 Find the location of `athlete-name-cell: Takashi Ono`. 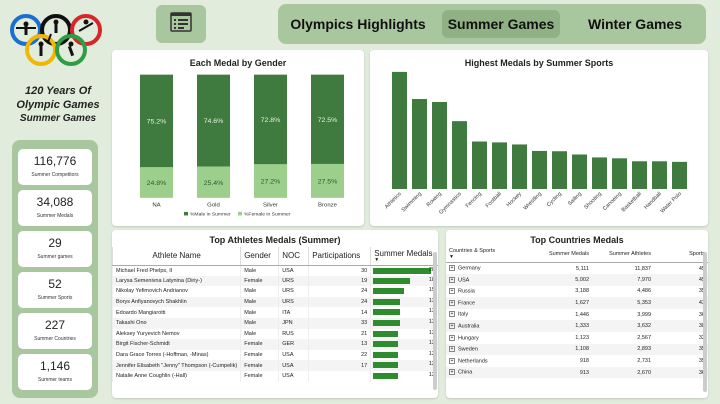

athlete-name-cell: Takashi Ono is located at coordinates (176, 323).